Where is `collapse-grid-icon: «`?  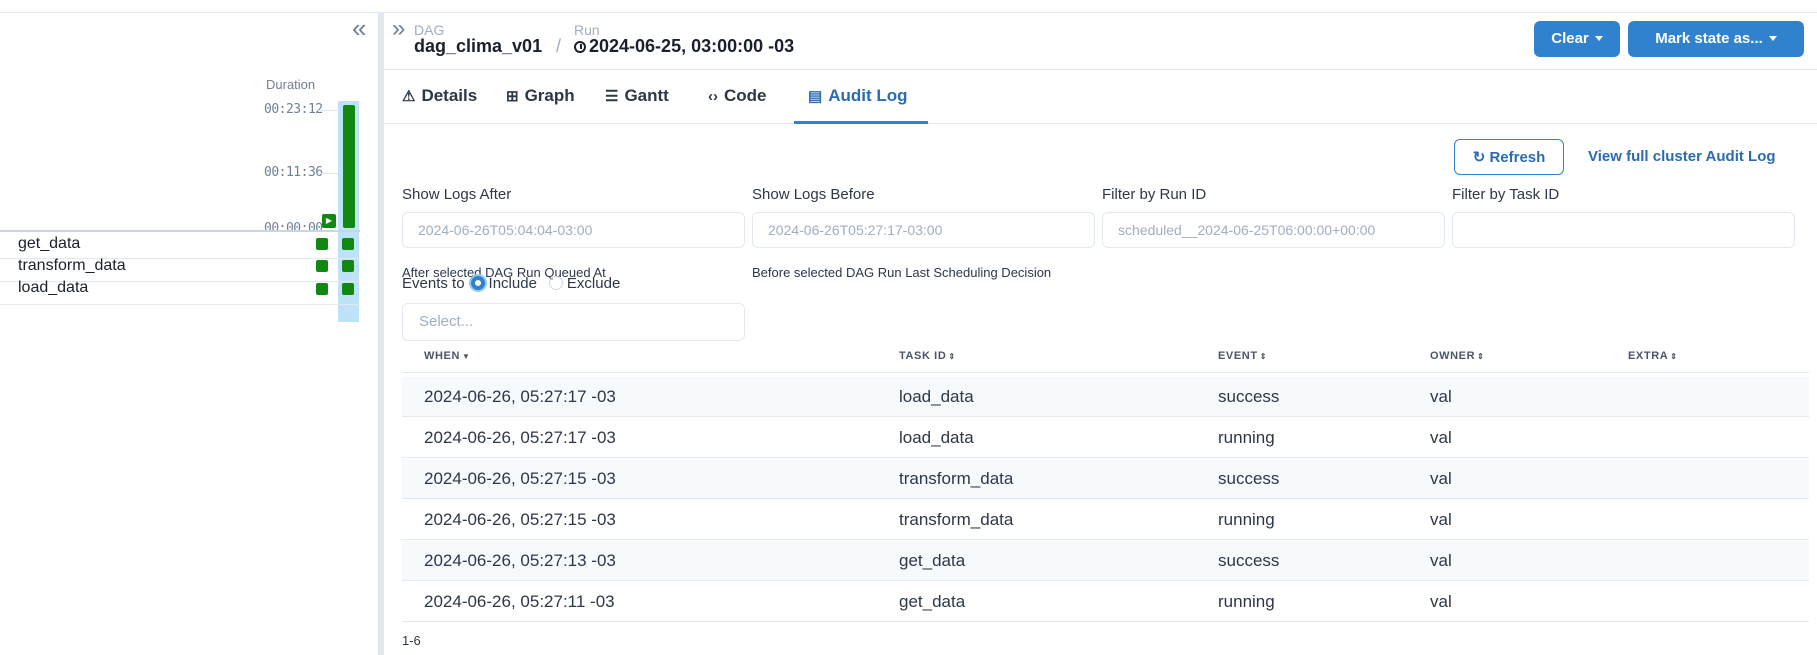
collapse-grid-icon: « is located at coordinates (359, 28).